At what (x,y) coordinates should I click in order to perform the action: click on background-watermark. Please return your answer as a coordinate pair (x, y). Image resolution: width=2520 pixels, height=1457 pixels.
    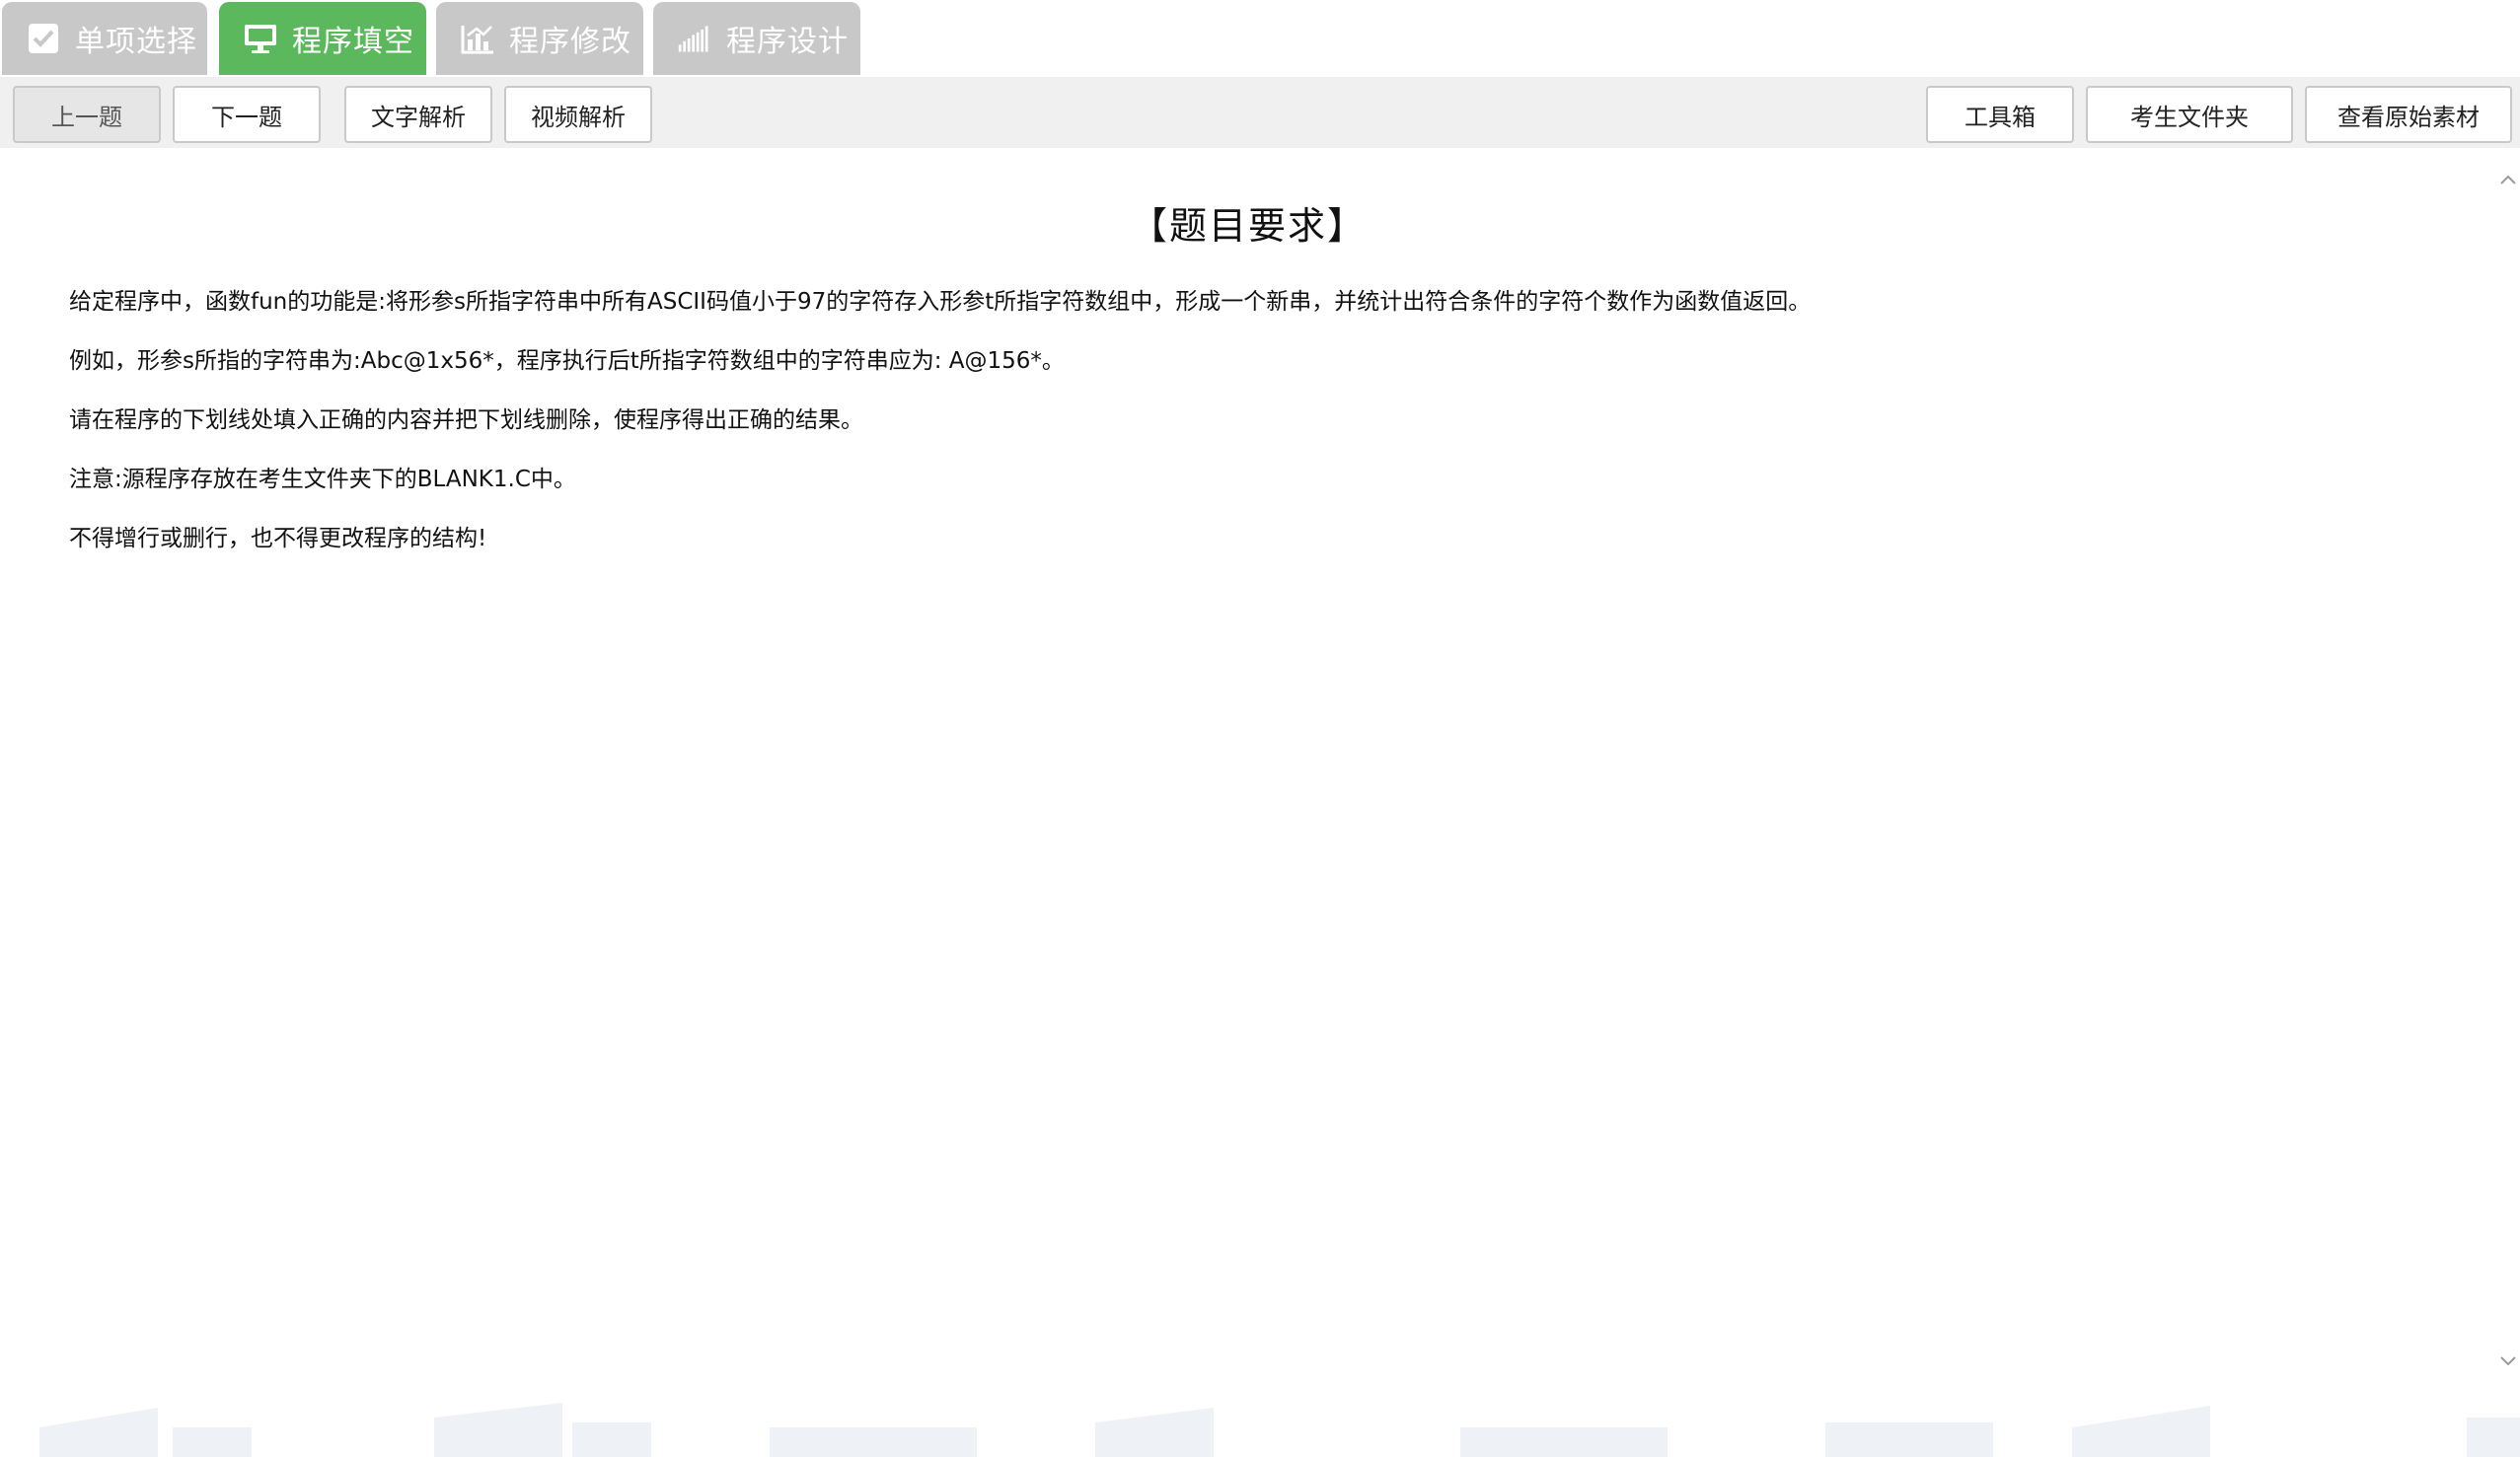
    Looking at the image, I should click on (1260, 1402).